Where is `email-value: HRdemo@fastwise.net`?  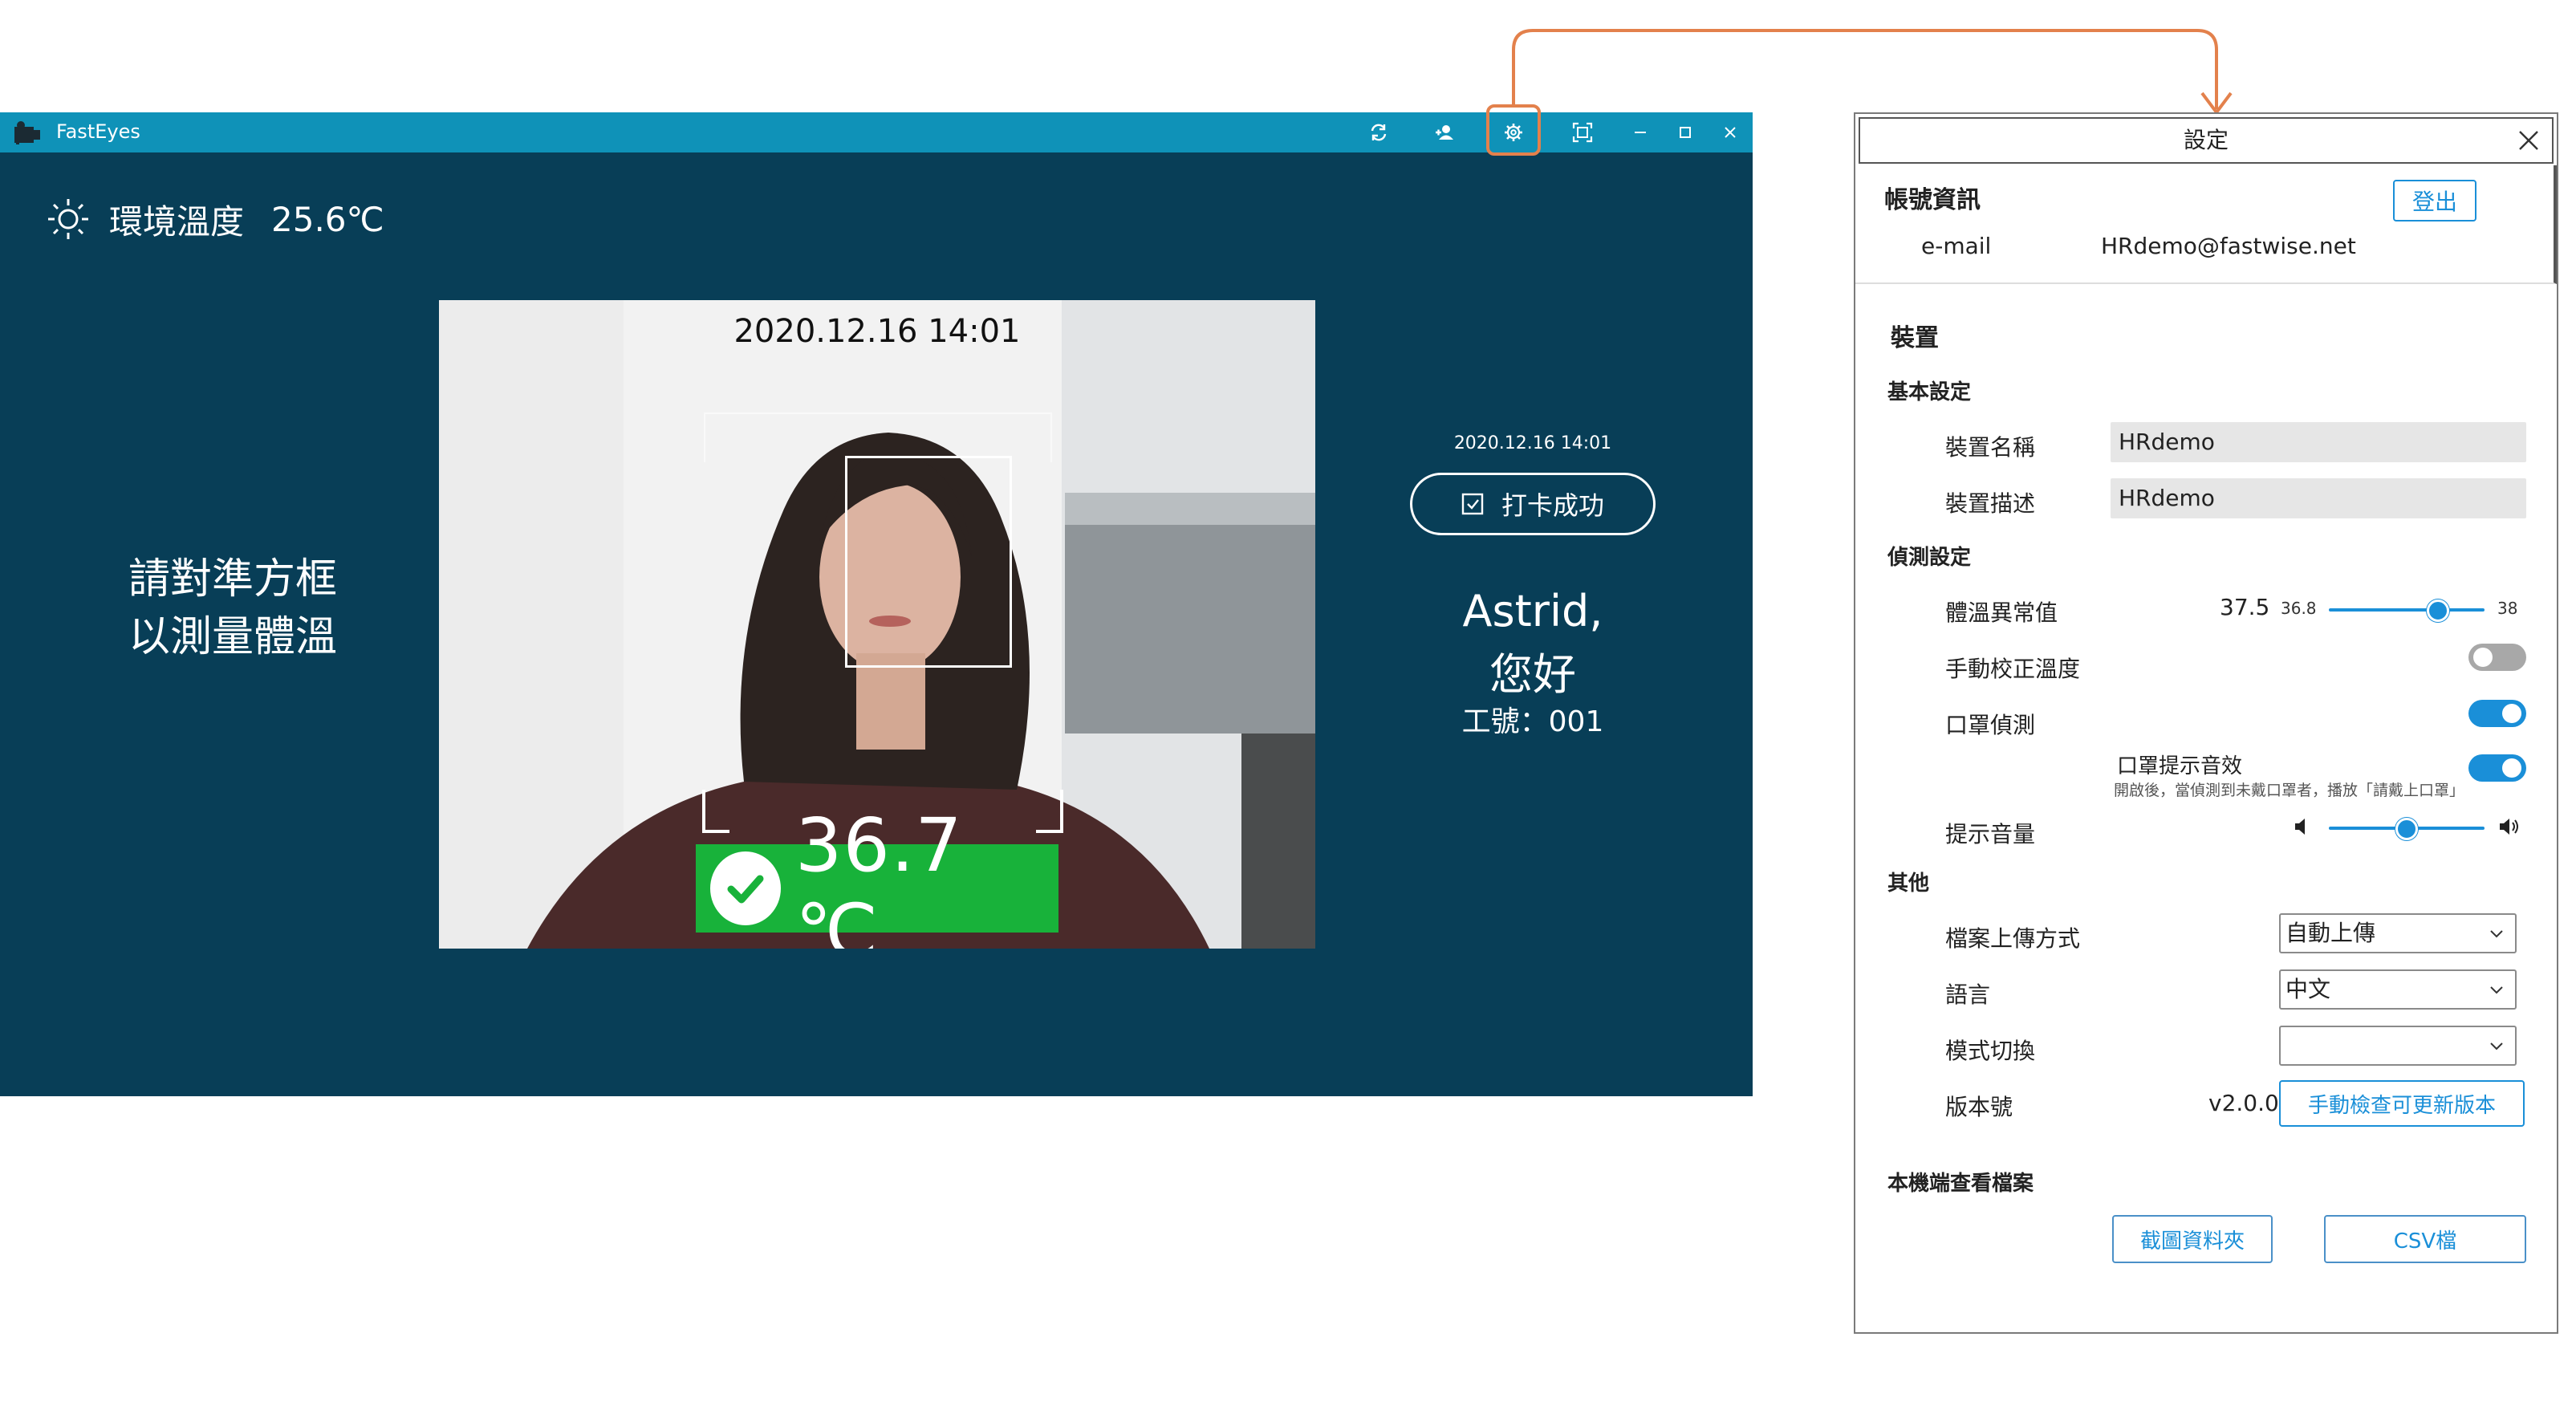 email-value: HRdemo@fastwise.net is located at coordinates (2229, 246).